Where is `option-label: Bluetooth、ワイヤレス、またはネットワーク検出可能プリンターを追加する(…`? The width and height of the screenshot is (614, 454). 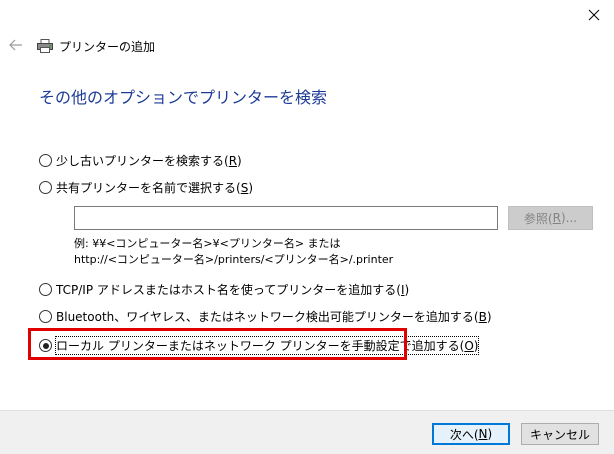 option-label: Bluetooth、ワイヤレス、またはネットワーク検出可能プリンターを追加する(… is located at coordinates (274, 317).